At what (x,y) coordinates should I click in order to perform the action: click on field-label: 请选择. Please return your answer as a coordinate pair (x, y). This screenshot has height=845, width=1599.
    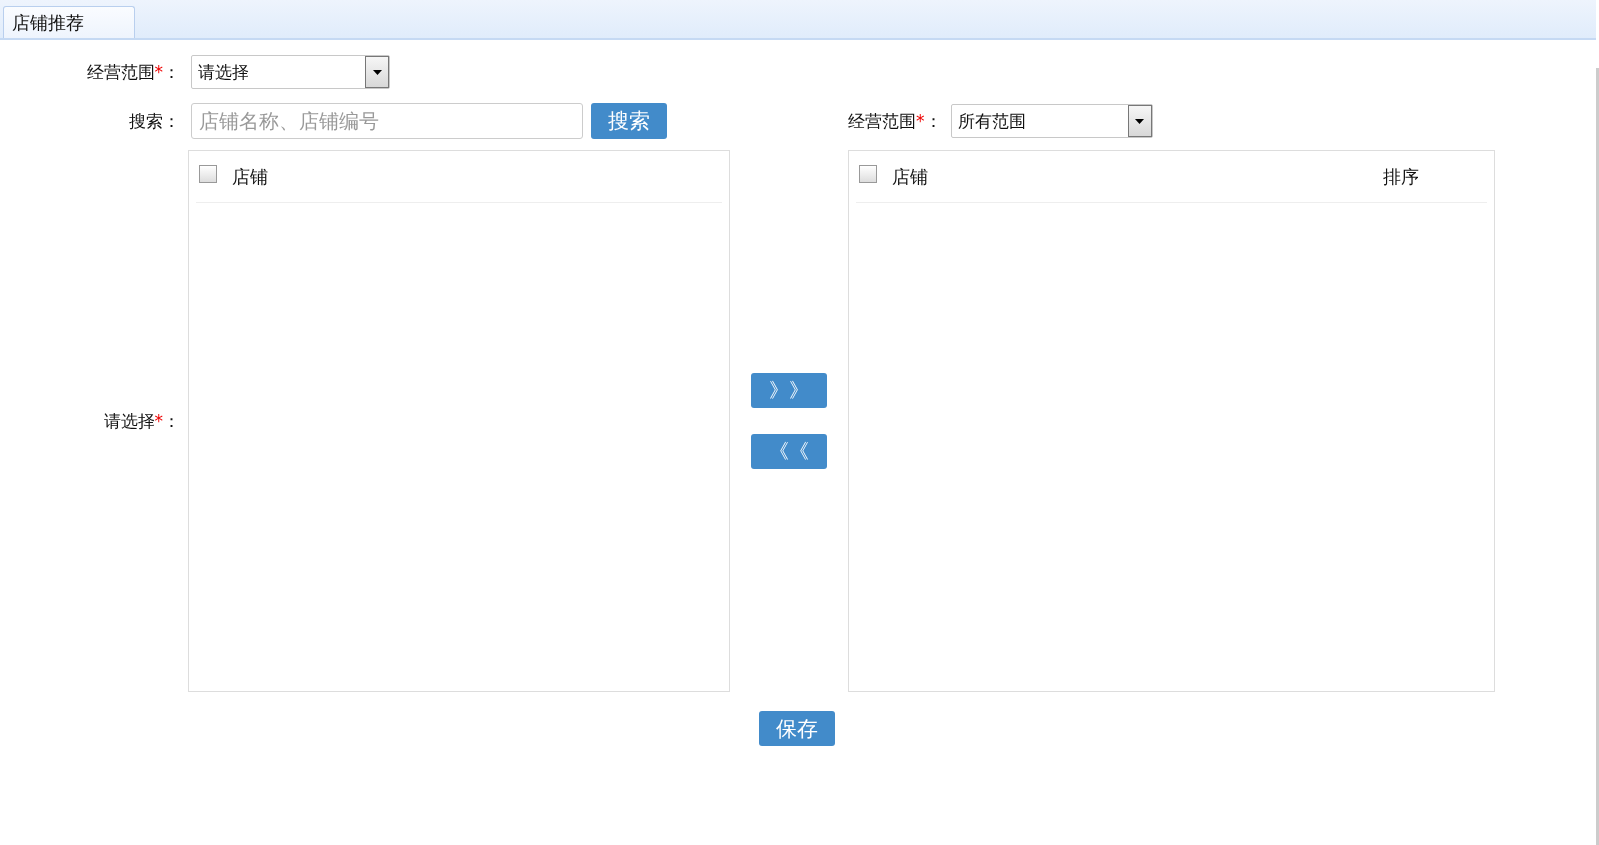
    Looking at the image, I should click on (129, 420).